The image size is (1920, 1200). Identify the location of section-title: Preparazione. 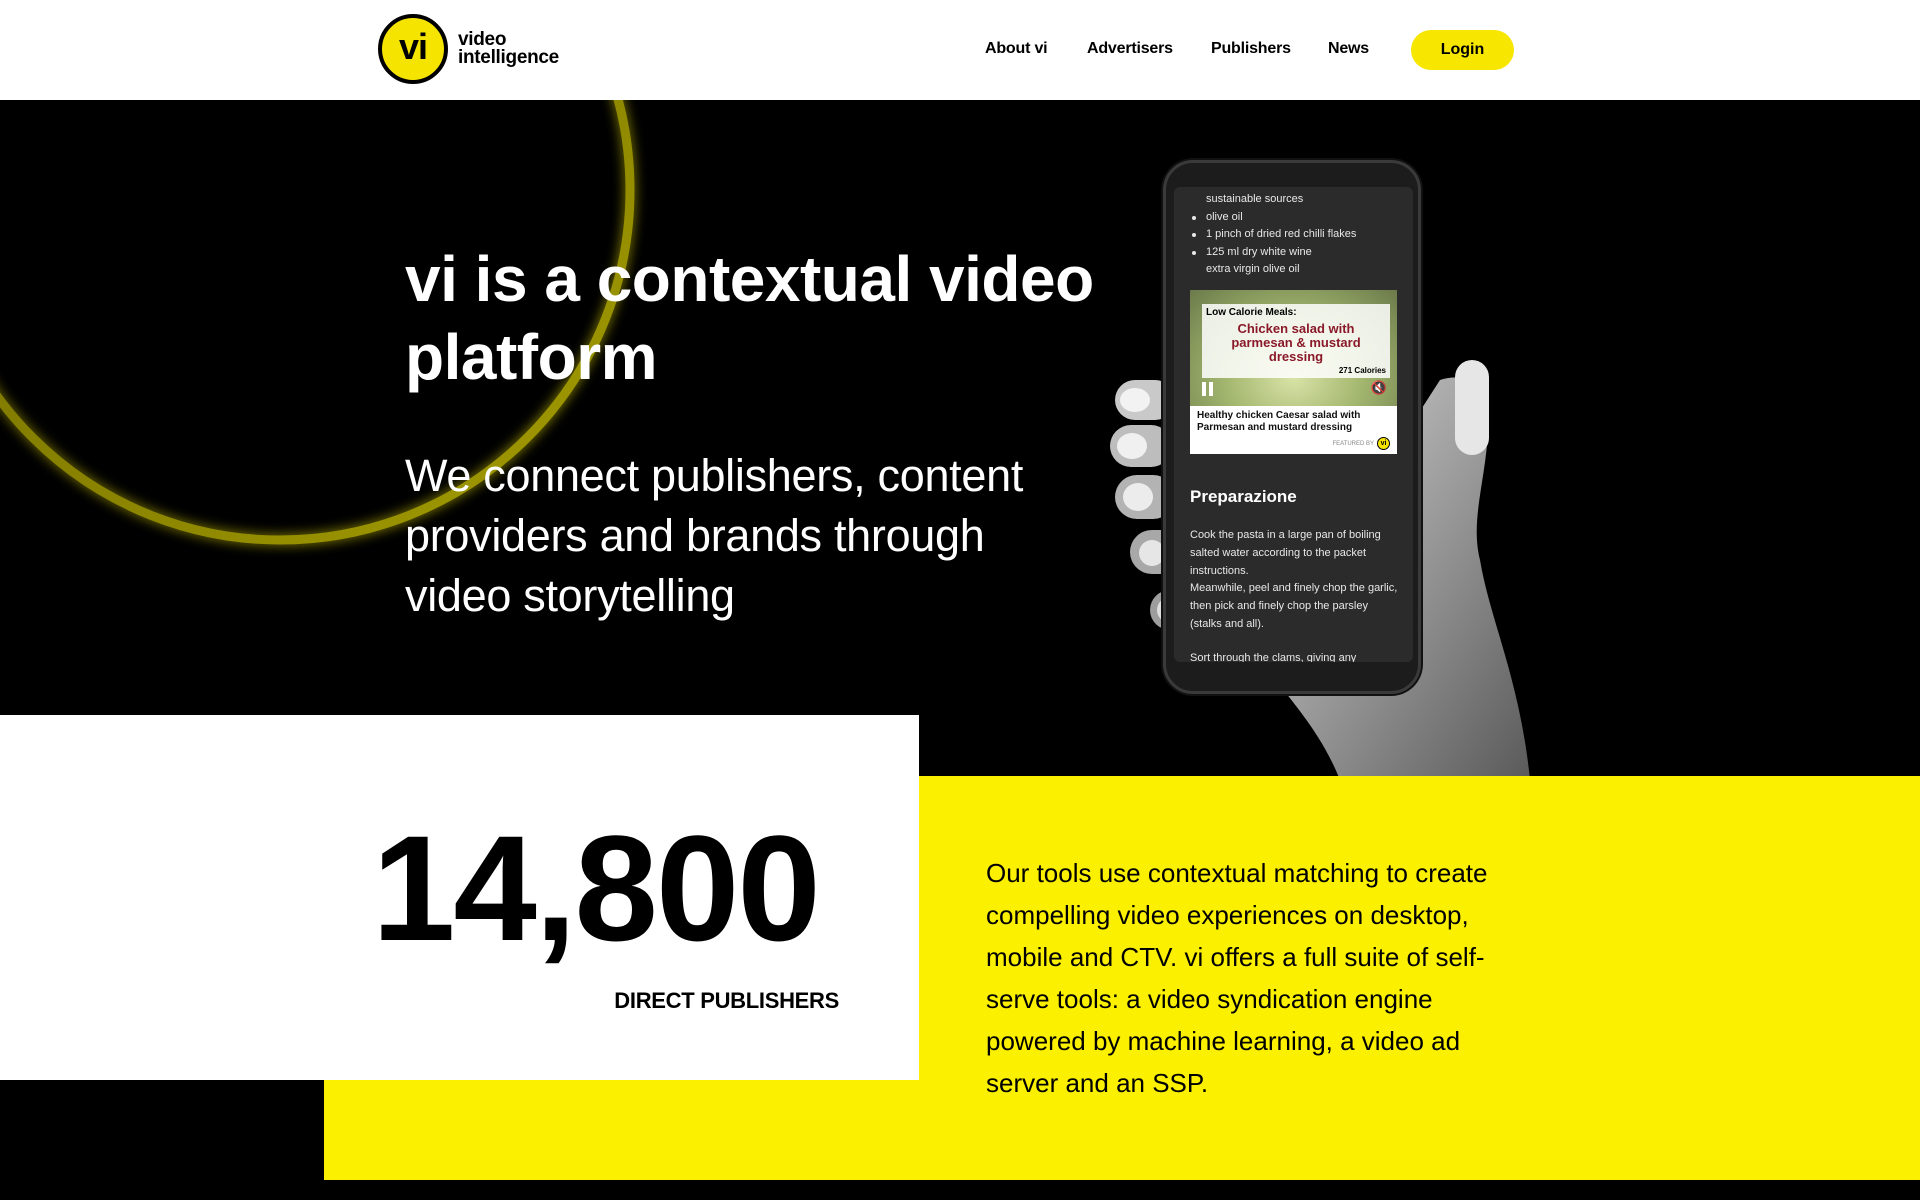
(1243, 496).